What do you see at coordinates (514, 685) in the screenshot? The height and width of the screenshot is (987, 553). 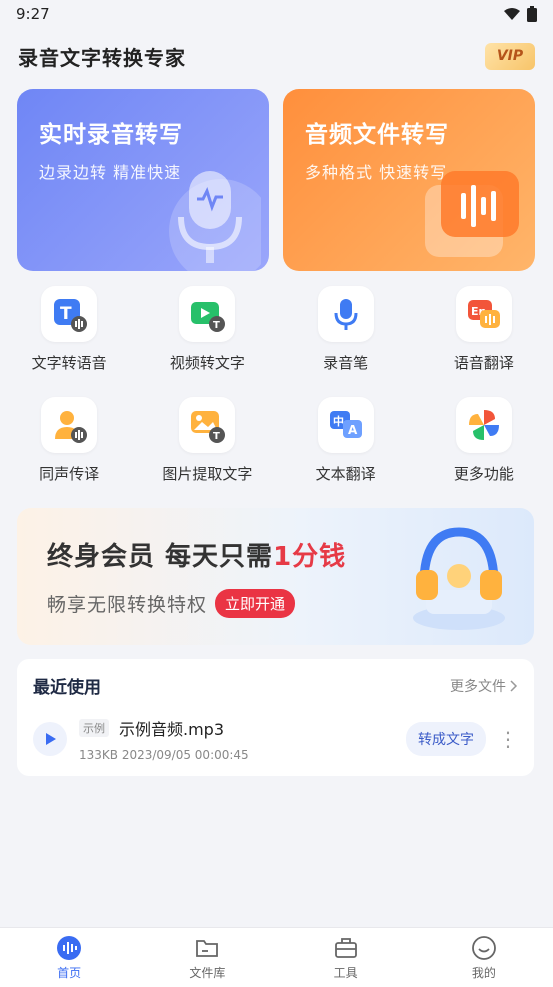 I see `chevron-right-icon` at bounding box center [514, 685].